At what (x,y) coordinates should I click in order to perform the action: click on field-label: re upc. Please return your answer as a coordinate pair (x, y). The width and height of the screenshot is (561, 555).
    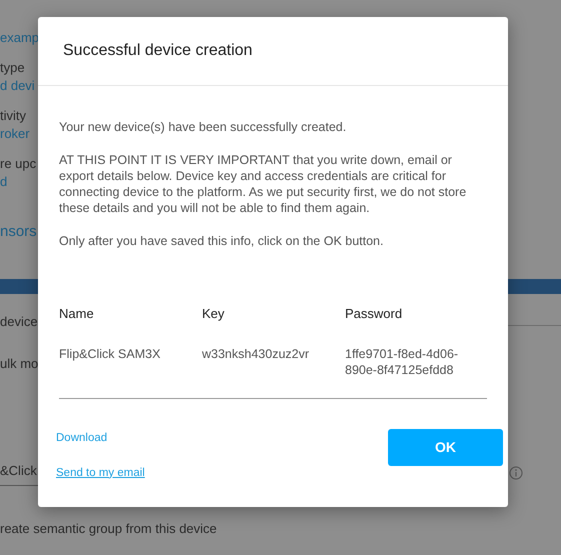
    Looking at the image, I should click on (18, 164).